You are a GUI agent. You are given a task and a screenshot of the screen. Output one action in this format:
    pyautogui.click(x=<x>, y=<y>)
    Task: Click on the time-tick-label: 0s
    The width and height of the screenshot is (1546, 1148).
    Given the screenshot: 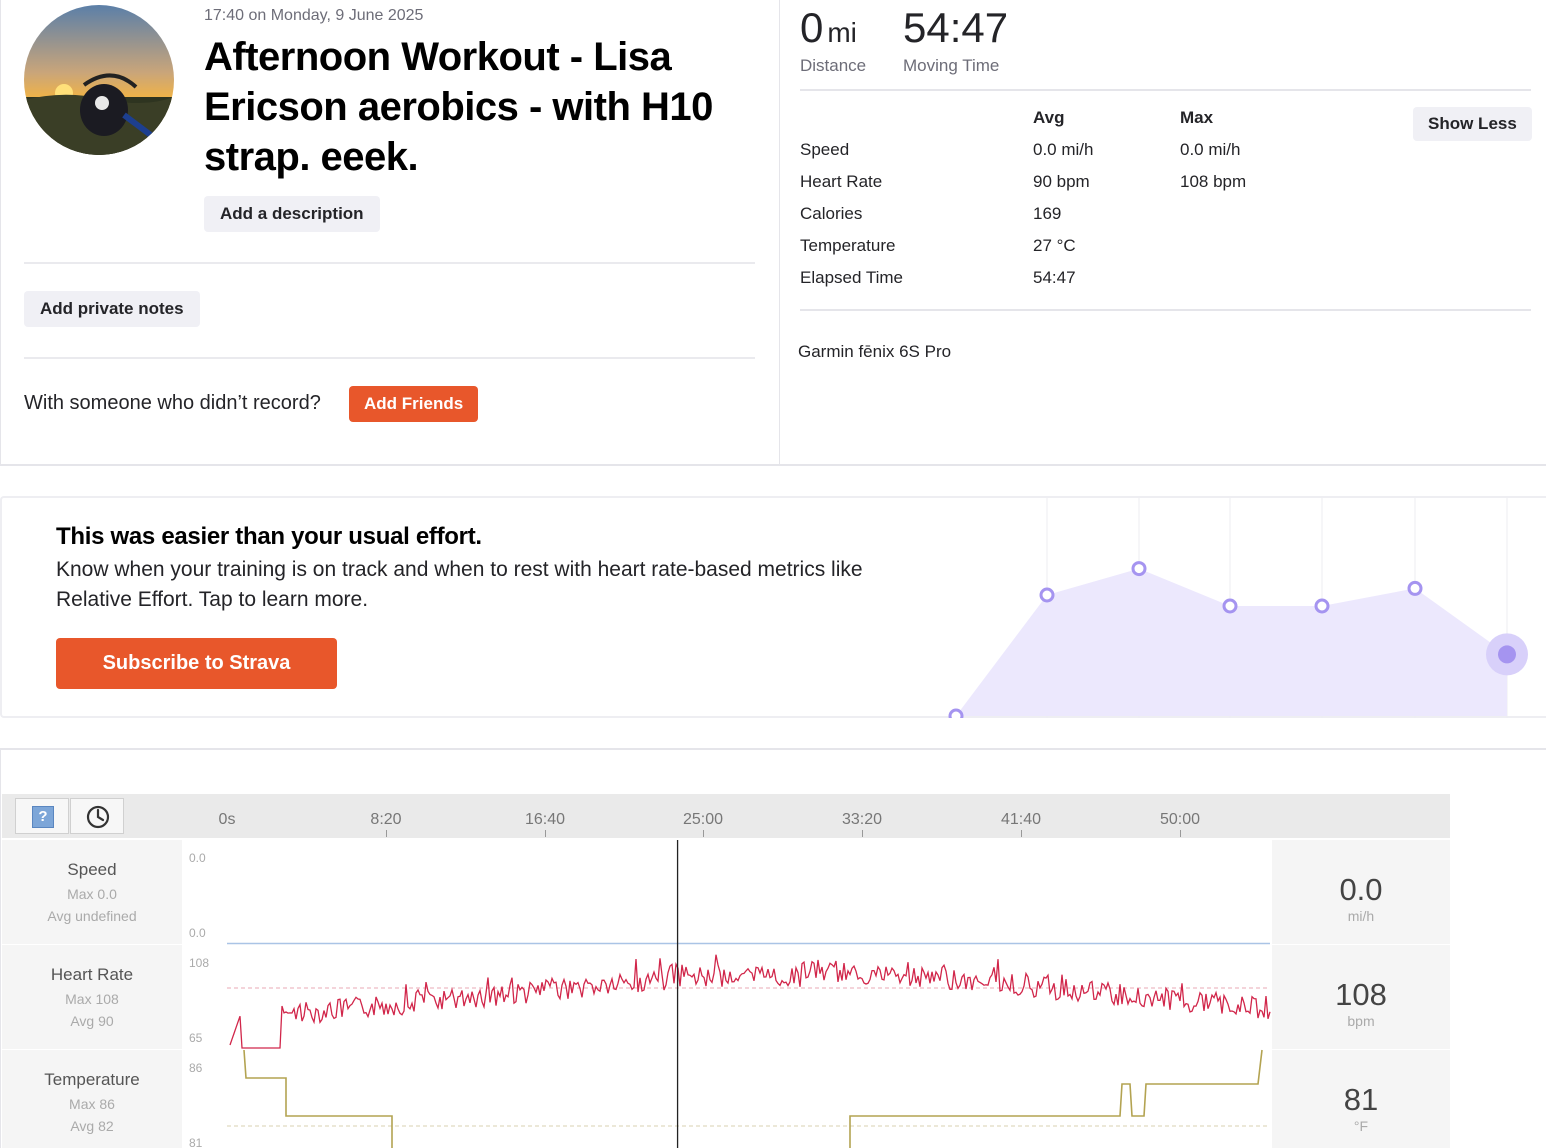 What is the action you would take?
    pyautogui.click(x=227, y=819)
    